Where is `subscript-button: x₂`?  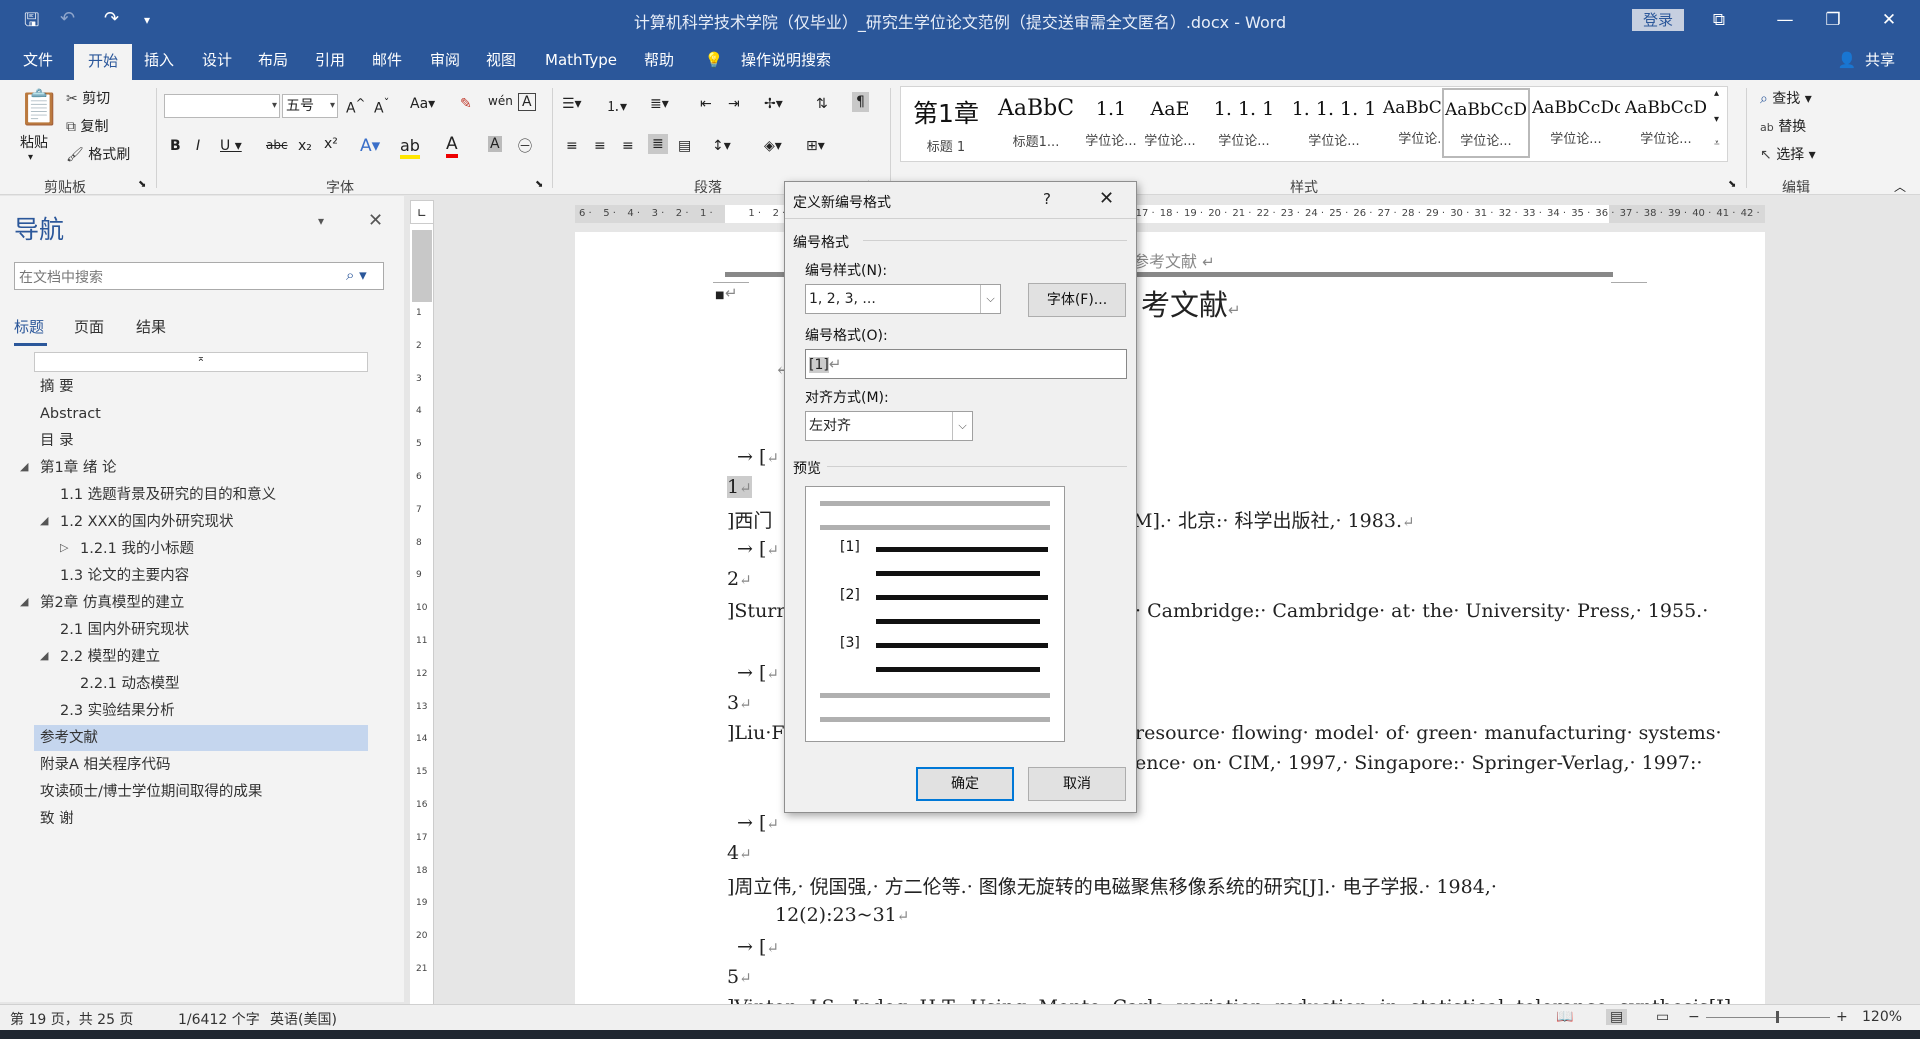
subscript-button: x₂ is located at coordinates (305, 146).